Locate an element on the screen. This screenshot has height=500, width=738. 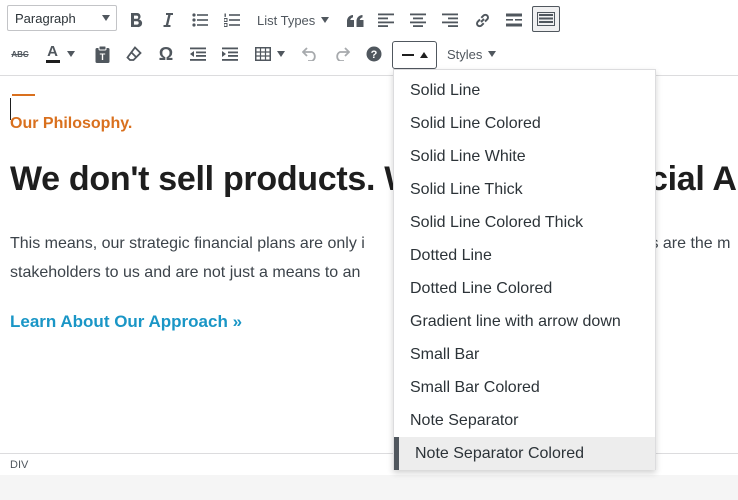
read-more-icon is located at coordinates (514, 20).